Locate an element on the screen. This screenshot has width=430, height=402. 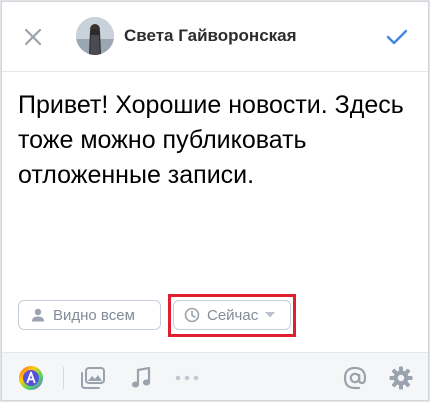
mention-button is located at coordinates (355, 378).